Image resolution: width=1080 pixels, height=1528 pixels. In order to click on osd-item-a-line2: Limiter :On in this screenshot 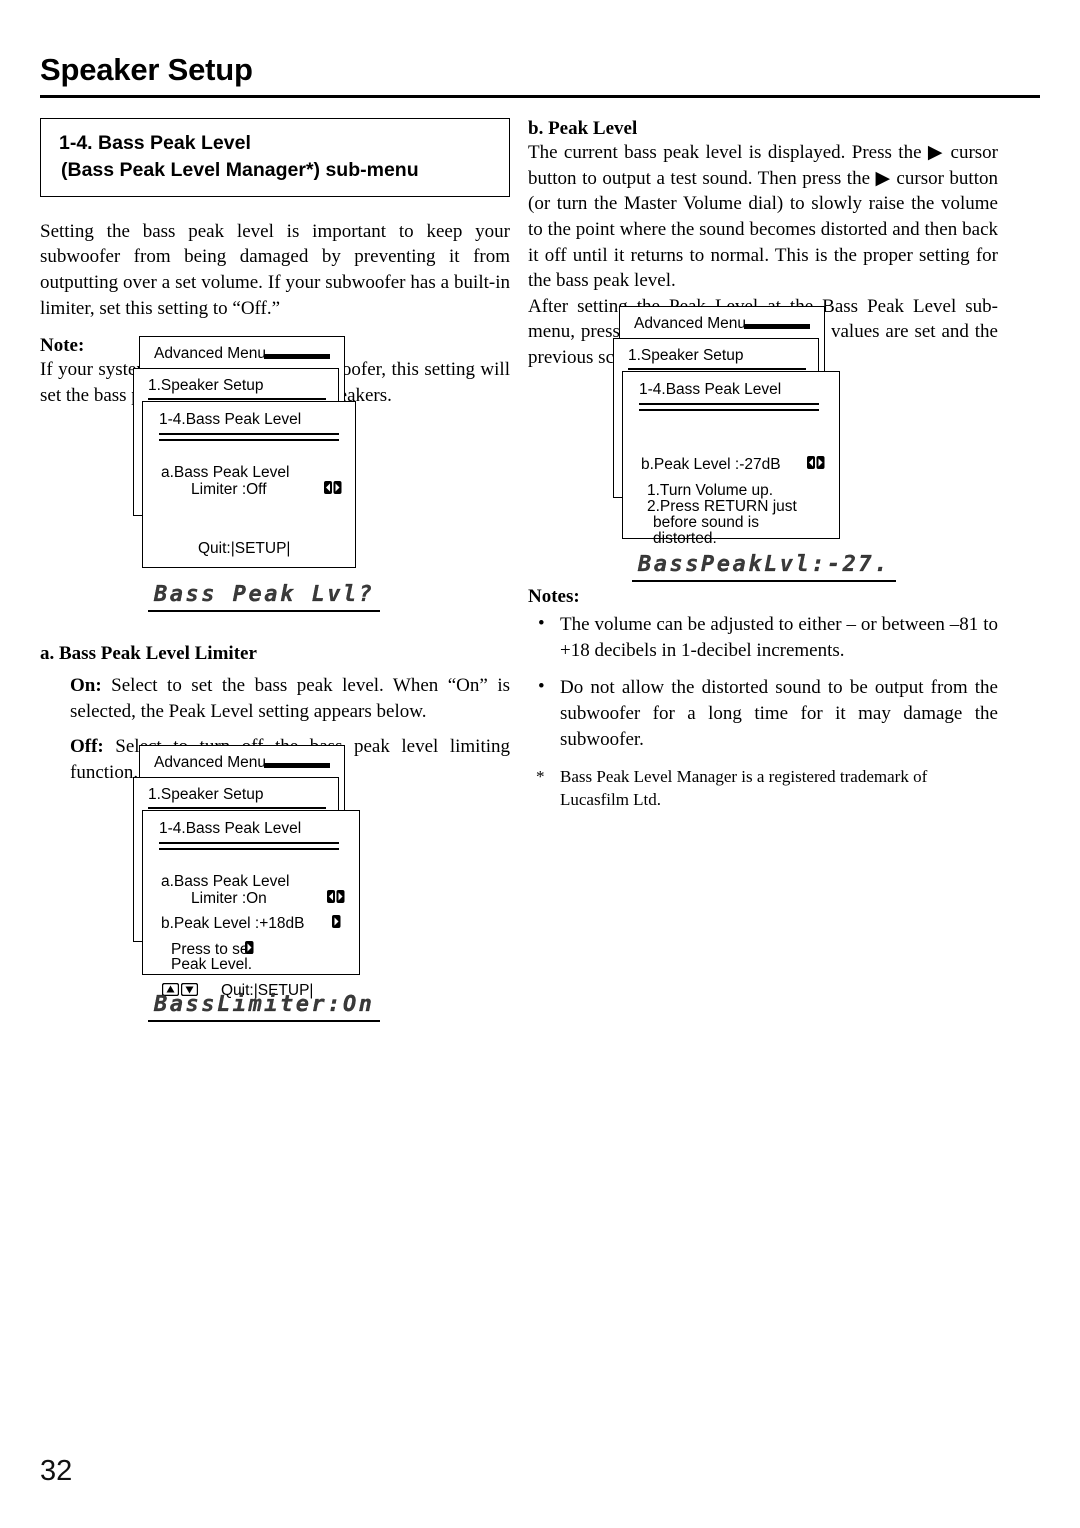, I will do `click(229, 898)`.